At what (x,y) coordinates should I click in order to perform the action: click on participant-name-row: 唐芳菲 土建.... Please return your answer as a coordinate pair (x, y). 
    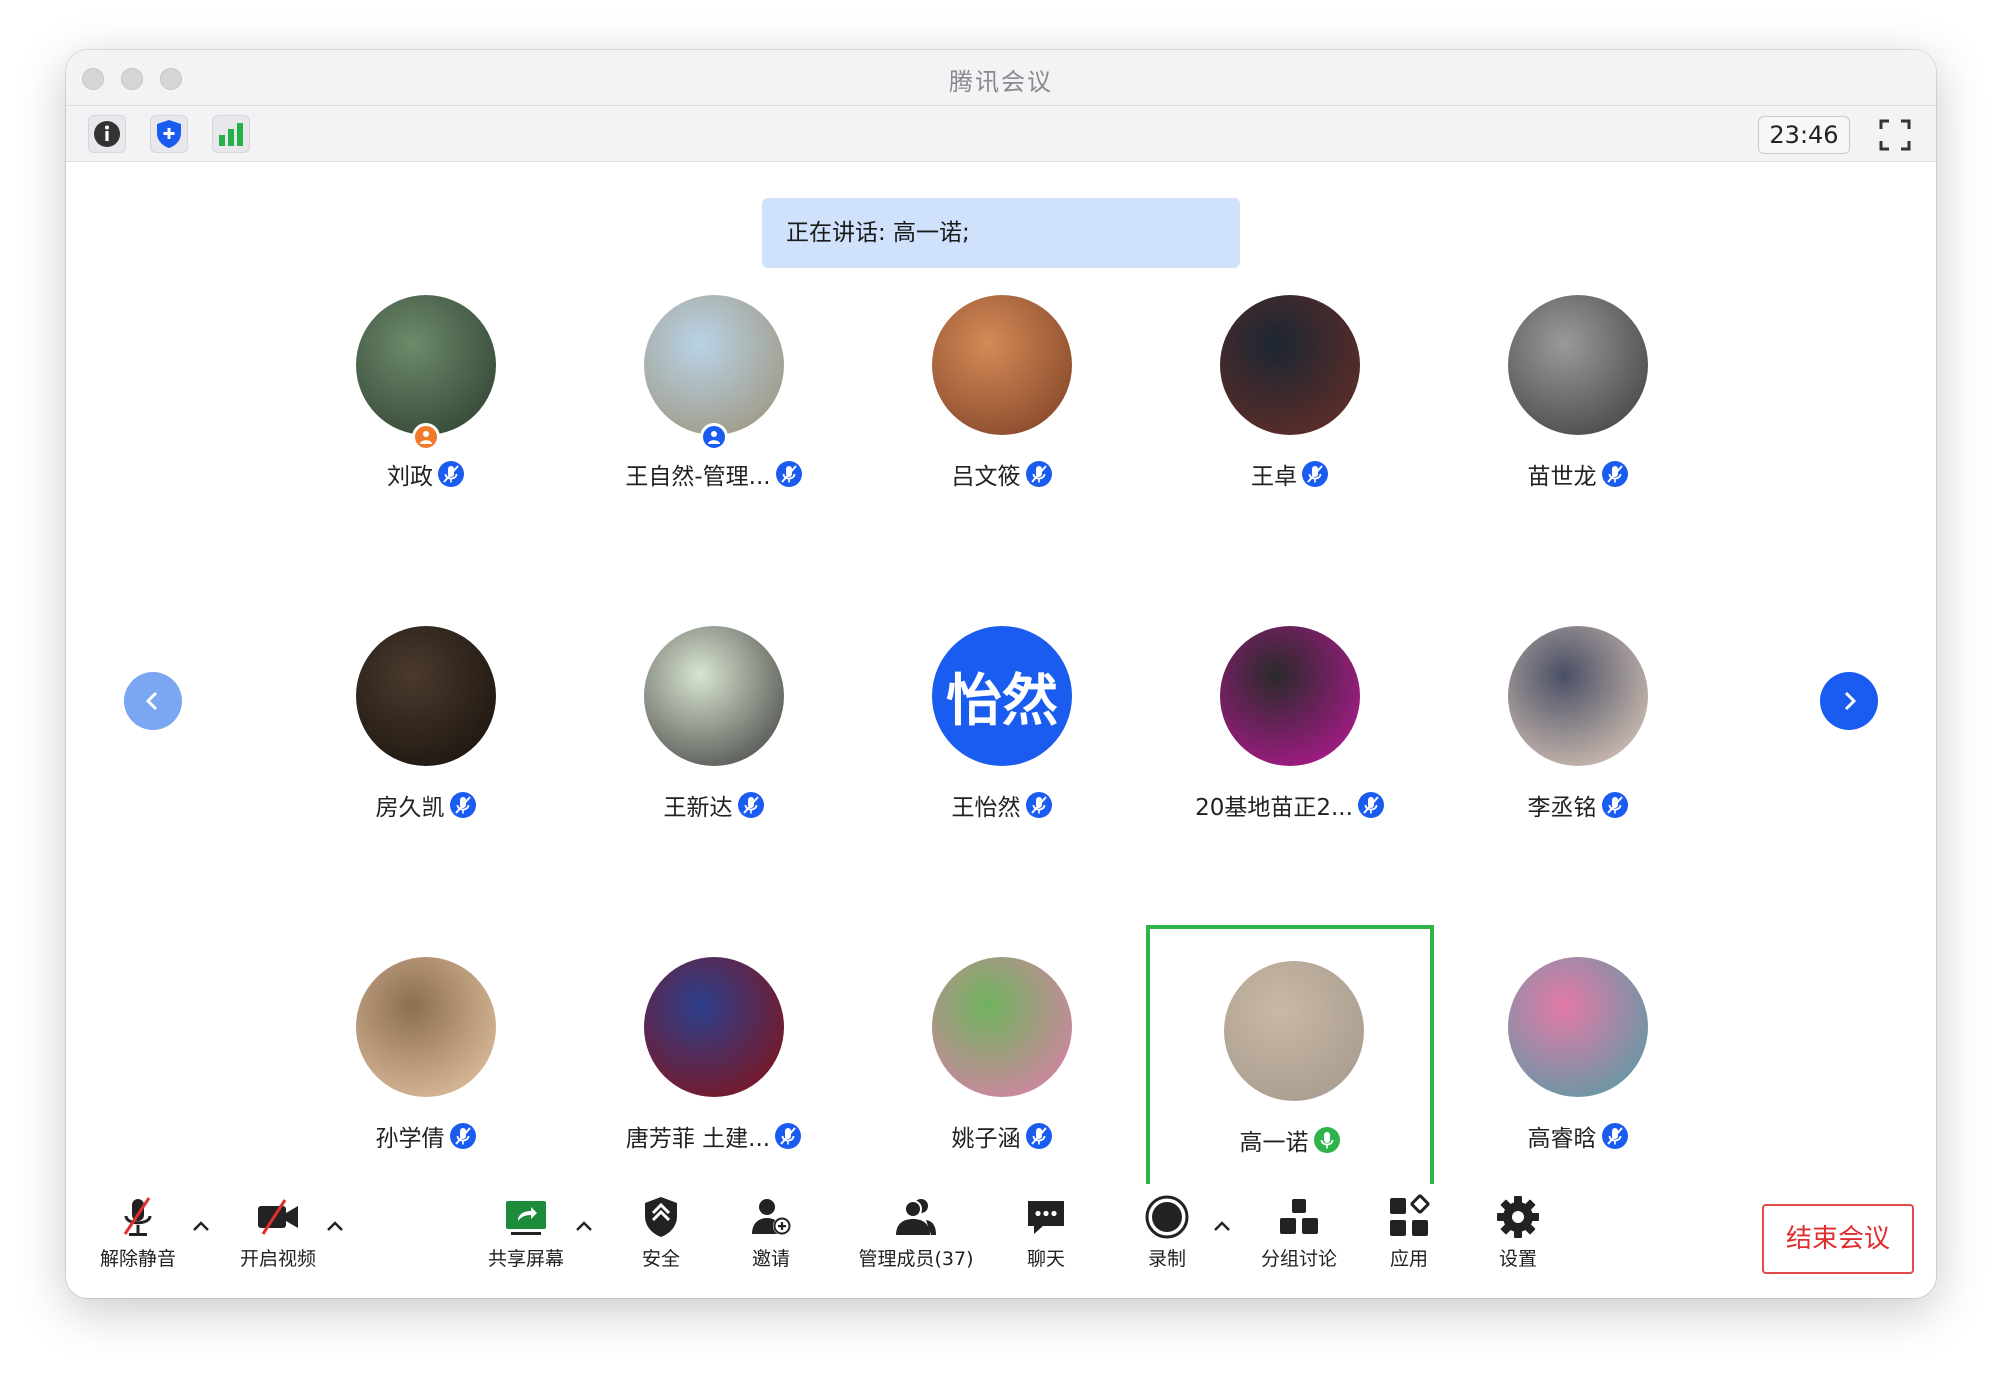
    Looking at the image, I should click on (714, 1136).